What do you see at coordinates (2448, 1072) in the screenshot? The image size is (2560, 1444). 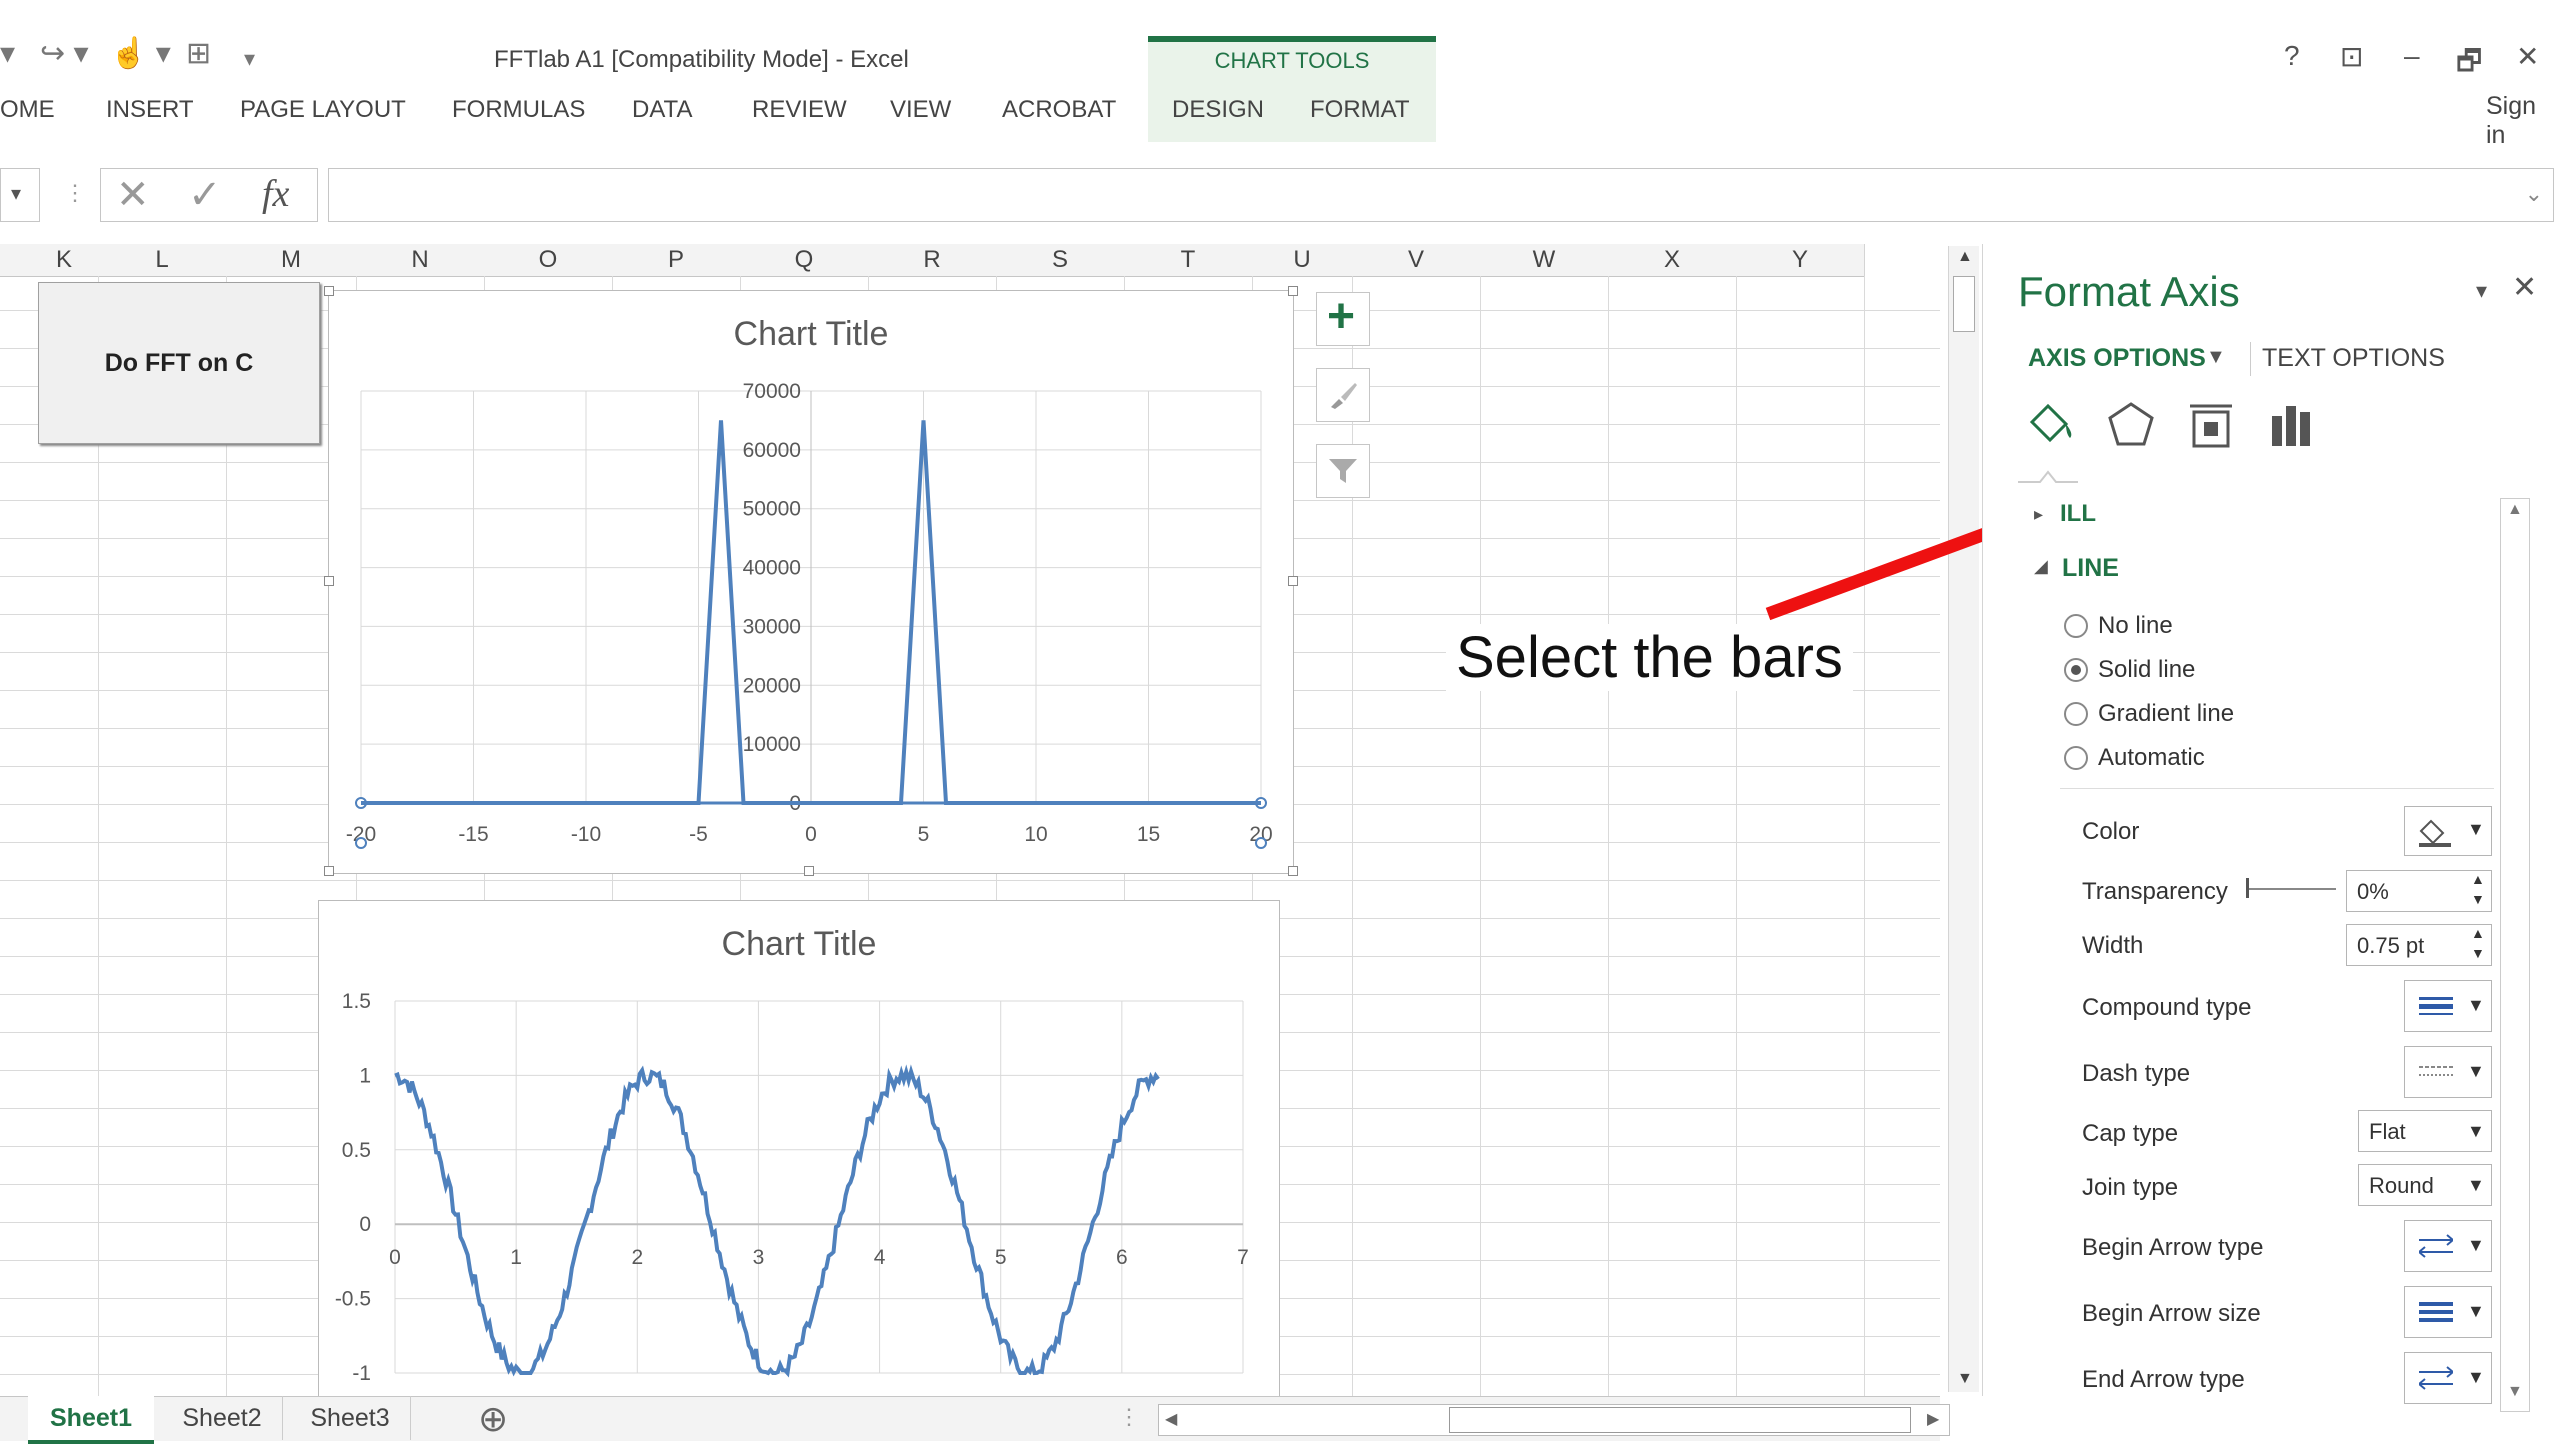 I see `dash-type-dropdown: ▼` at bounding box center [2448, 1072].